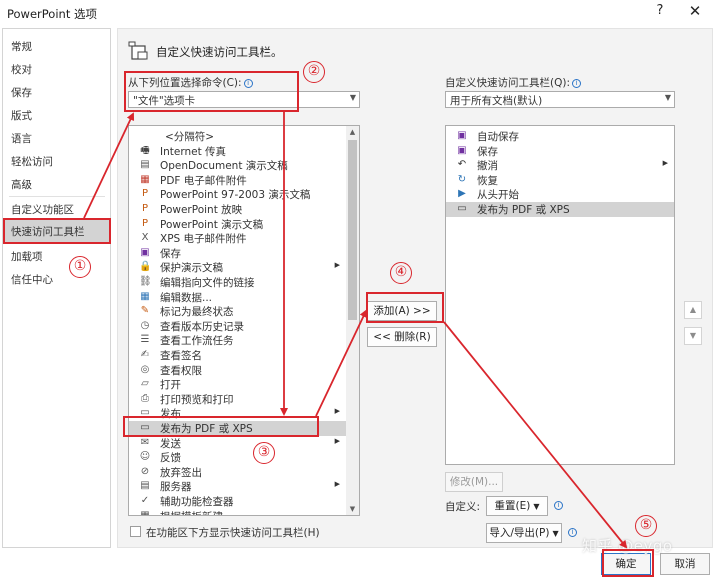  I want to click on annotation-box-add-button, so click(405, 307).